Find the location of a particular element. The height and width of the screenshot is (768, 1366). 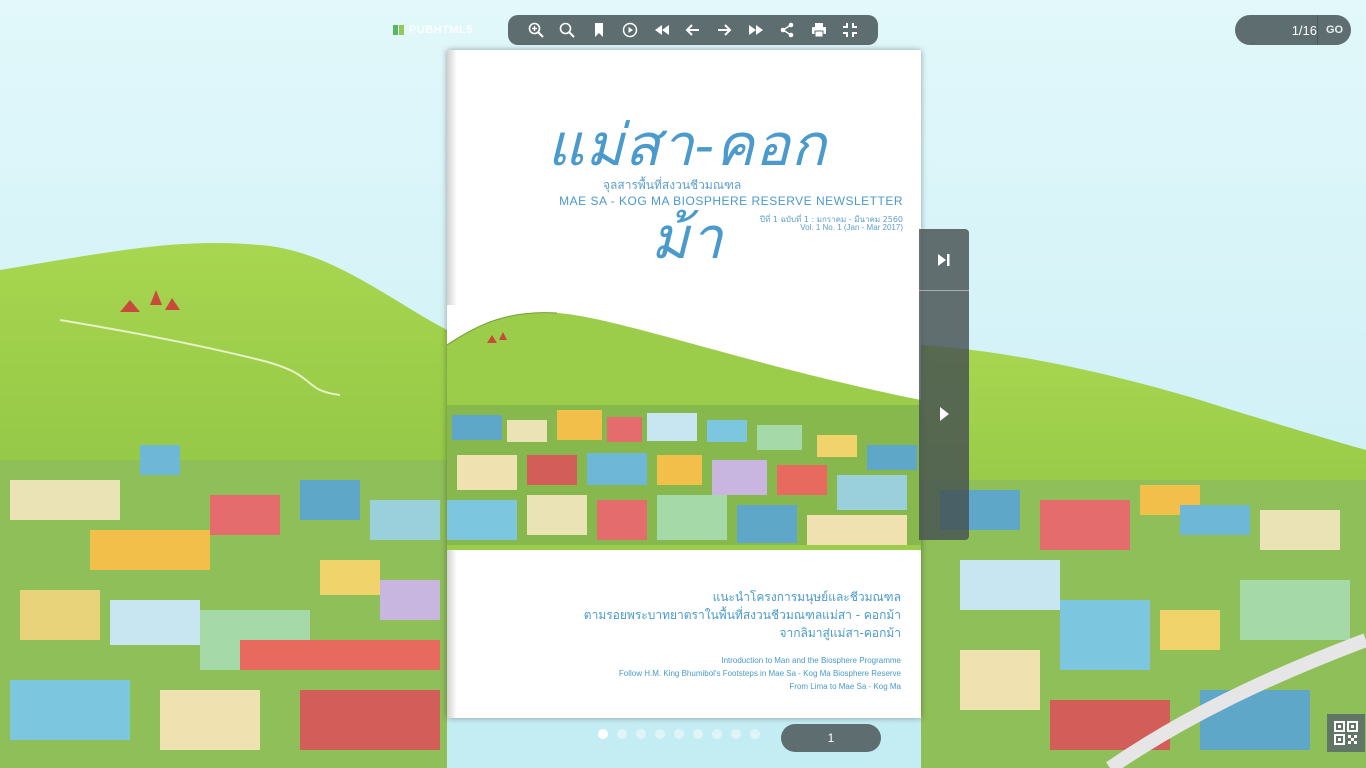

fast-backward-icon is located at coordinates (661, 30).